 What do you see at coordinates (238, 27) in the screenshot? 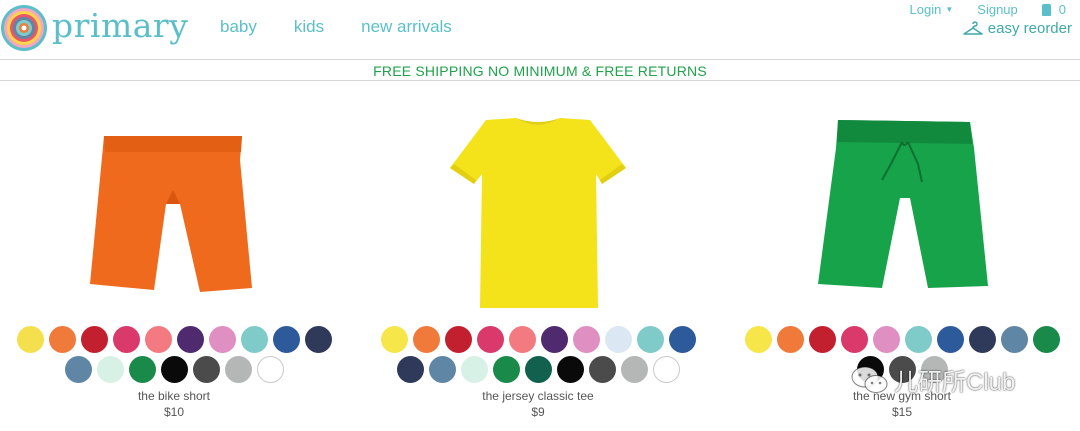
I see `nav-item-baby: baby` at bounding box center [238, 27].